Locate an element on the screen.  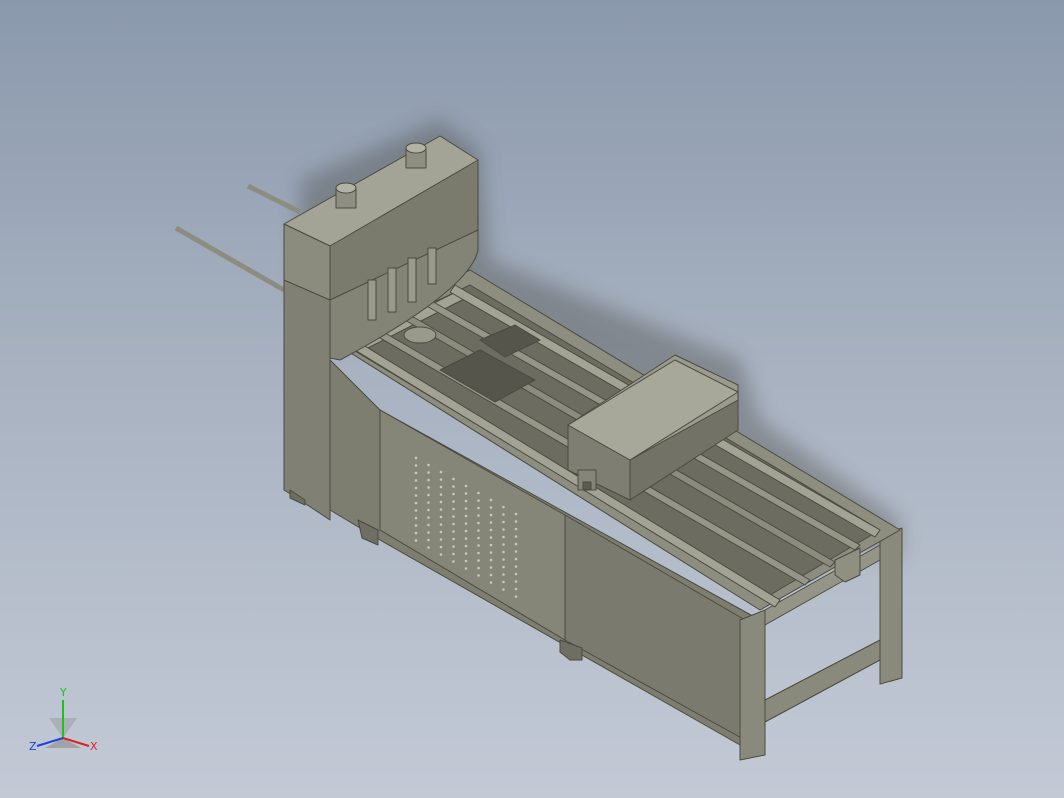
y-axis-label: Y is located at coordinates (63, 692).